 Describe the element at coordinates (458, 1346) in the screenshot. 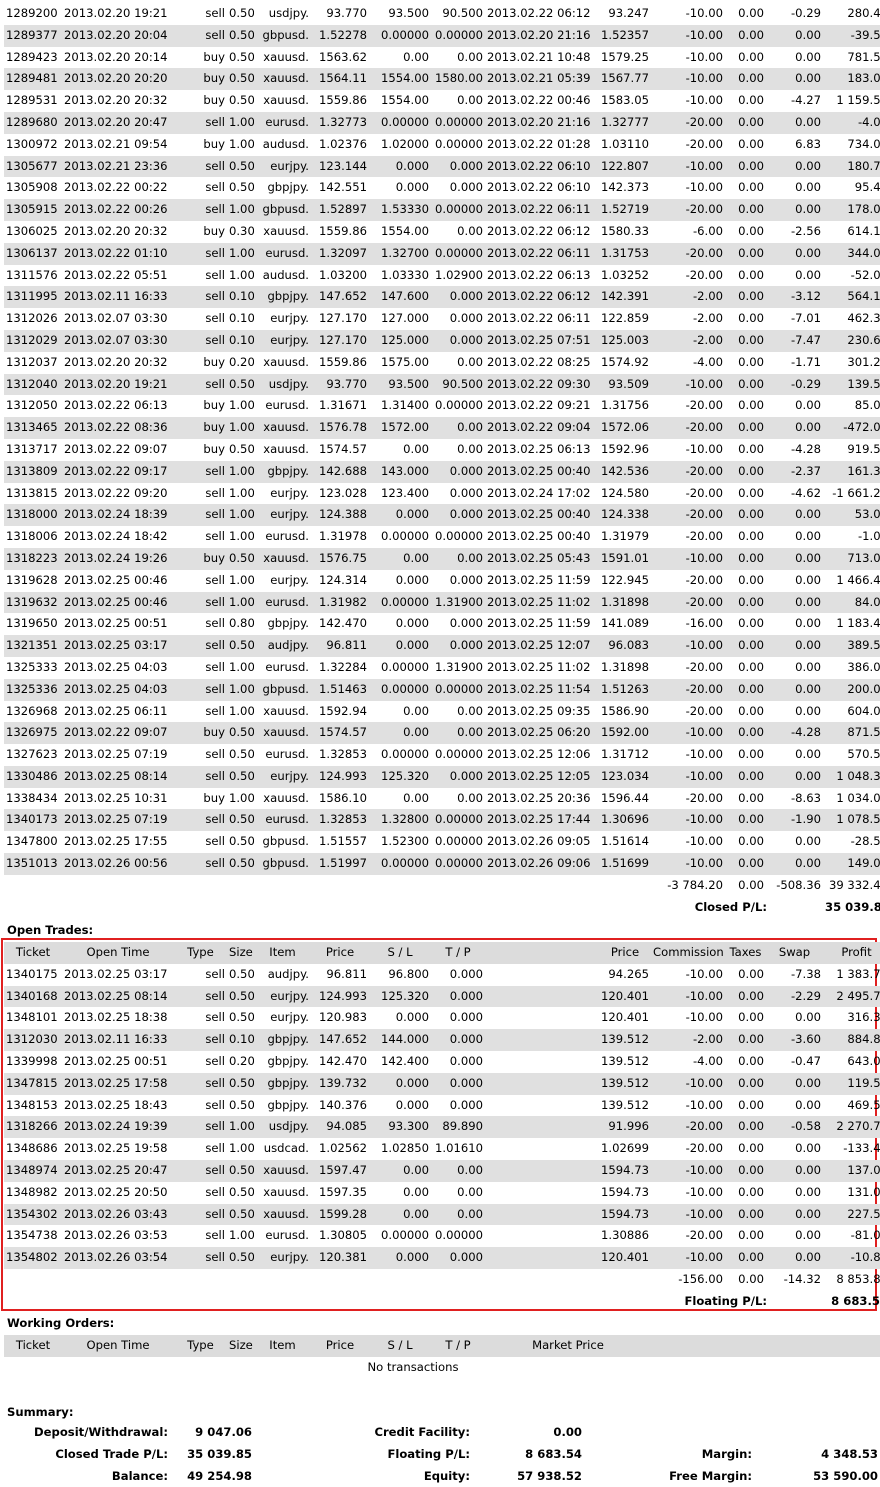

I see `wo-col-tp: T / P` at that location.